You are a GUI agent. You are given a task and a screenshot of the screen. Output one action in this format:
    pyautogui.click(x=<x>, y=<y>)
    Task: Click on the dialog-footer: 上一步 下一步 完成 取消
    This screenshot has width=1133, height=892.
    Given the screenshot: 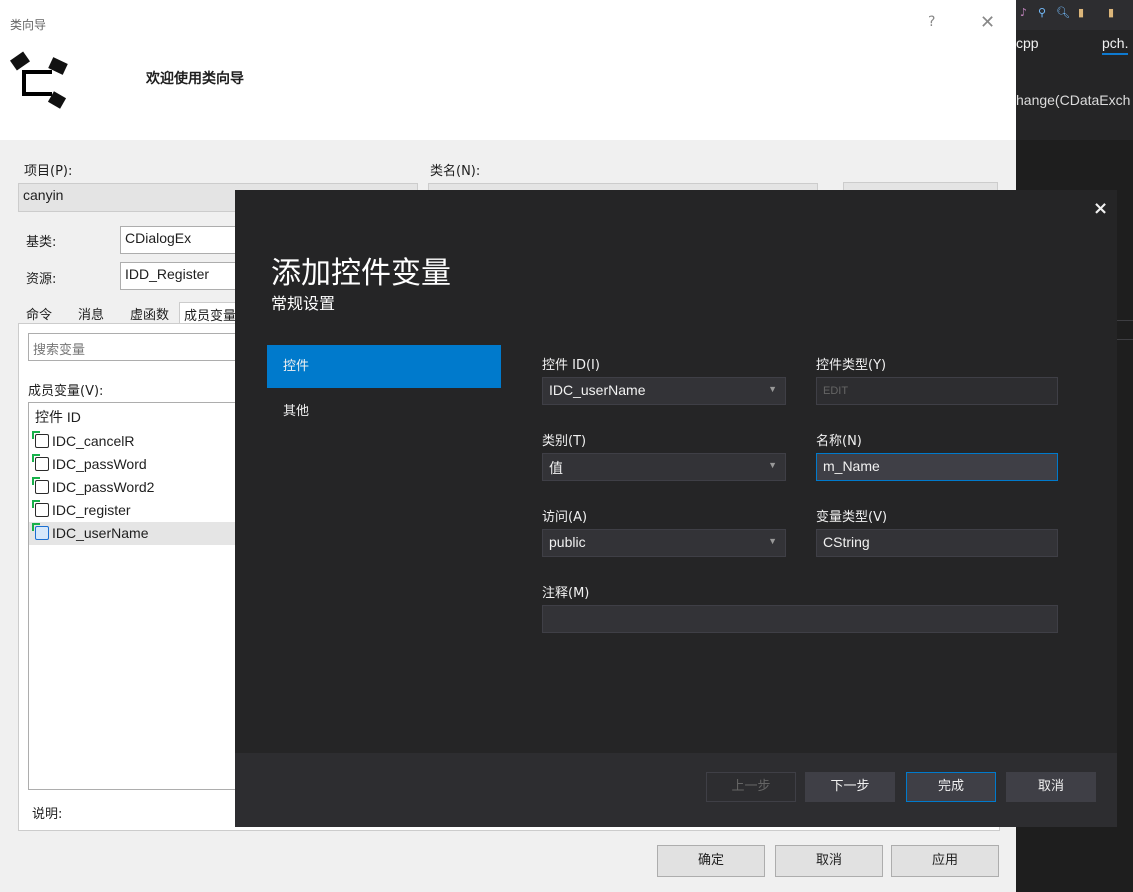 What is the action you would take?
    pyautogui.click(x=676, y=790)
    